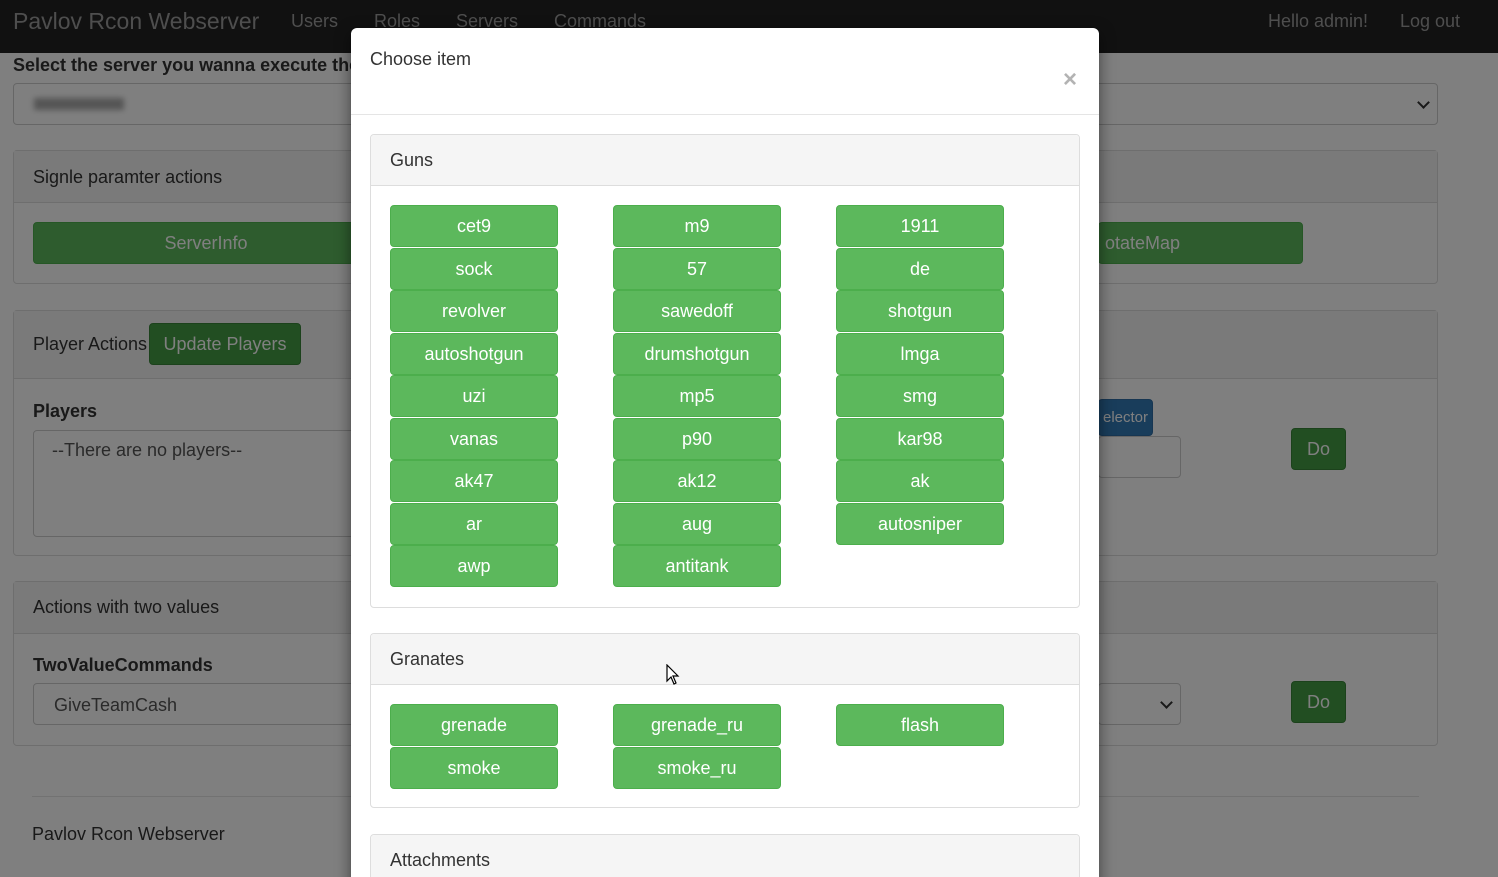 Image resolution: width=1498 pixels, height=877 pixels. I want to click on item-button-mp5: mp5, so click(697, 396).